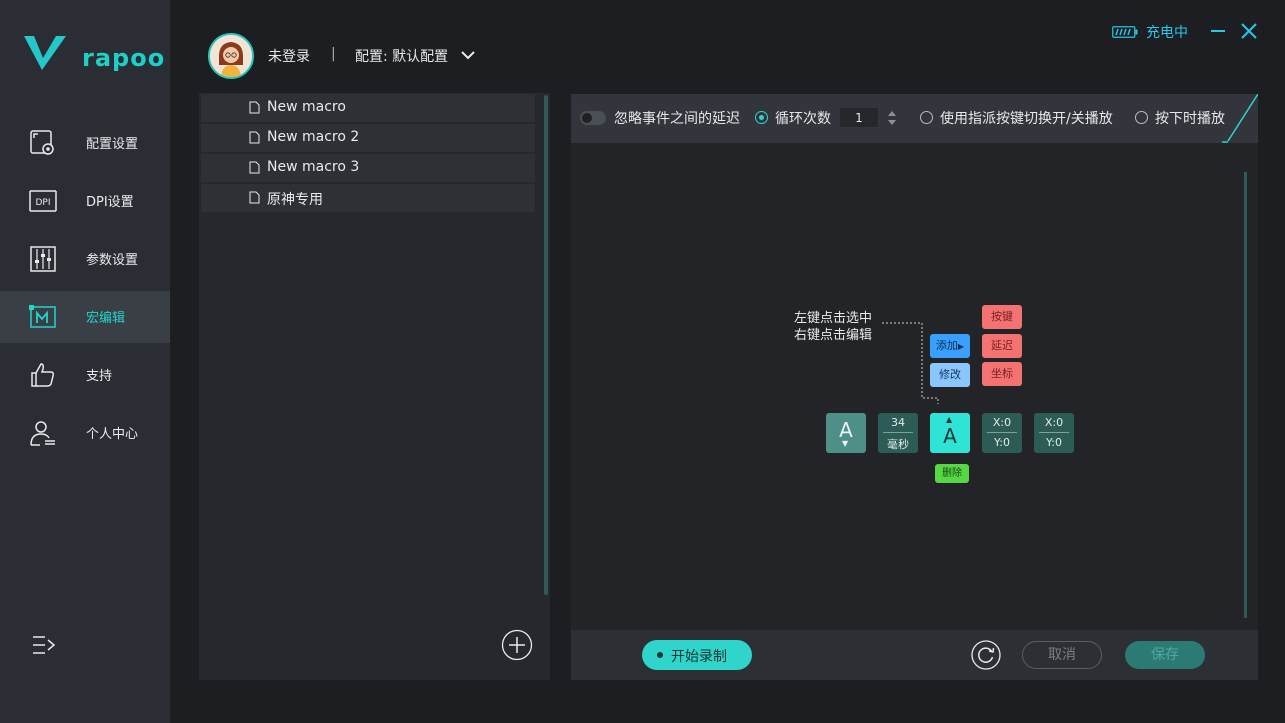  What do you see at coordinates (45, 53) in the screenshot?
I see `rapoo-v-icon` at bounding box center [45, 53].